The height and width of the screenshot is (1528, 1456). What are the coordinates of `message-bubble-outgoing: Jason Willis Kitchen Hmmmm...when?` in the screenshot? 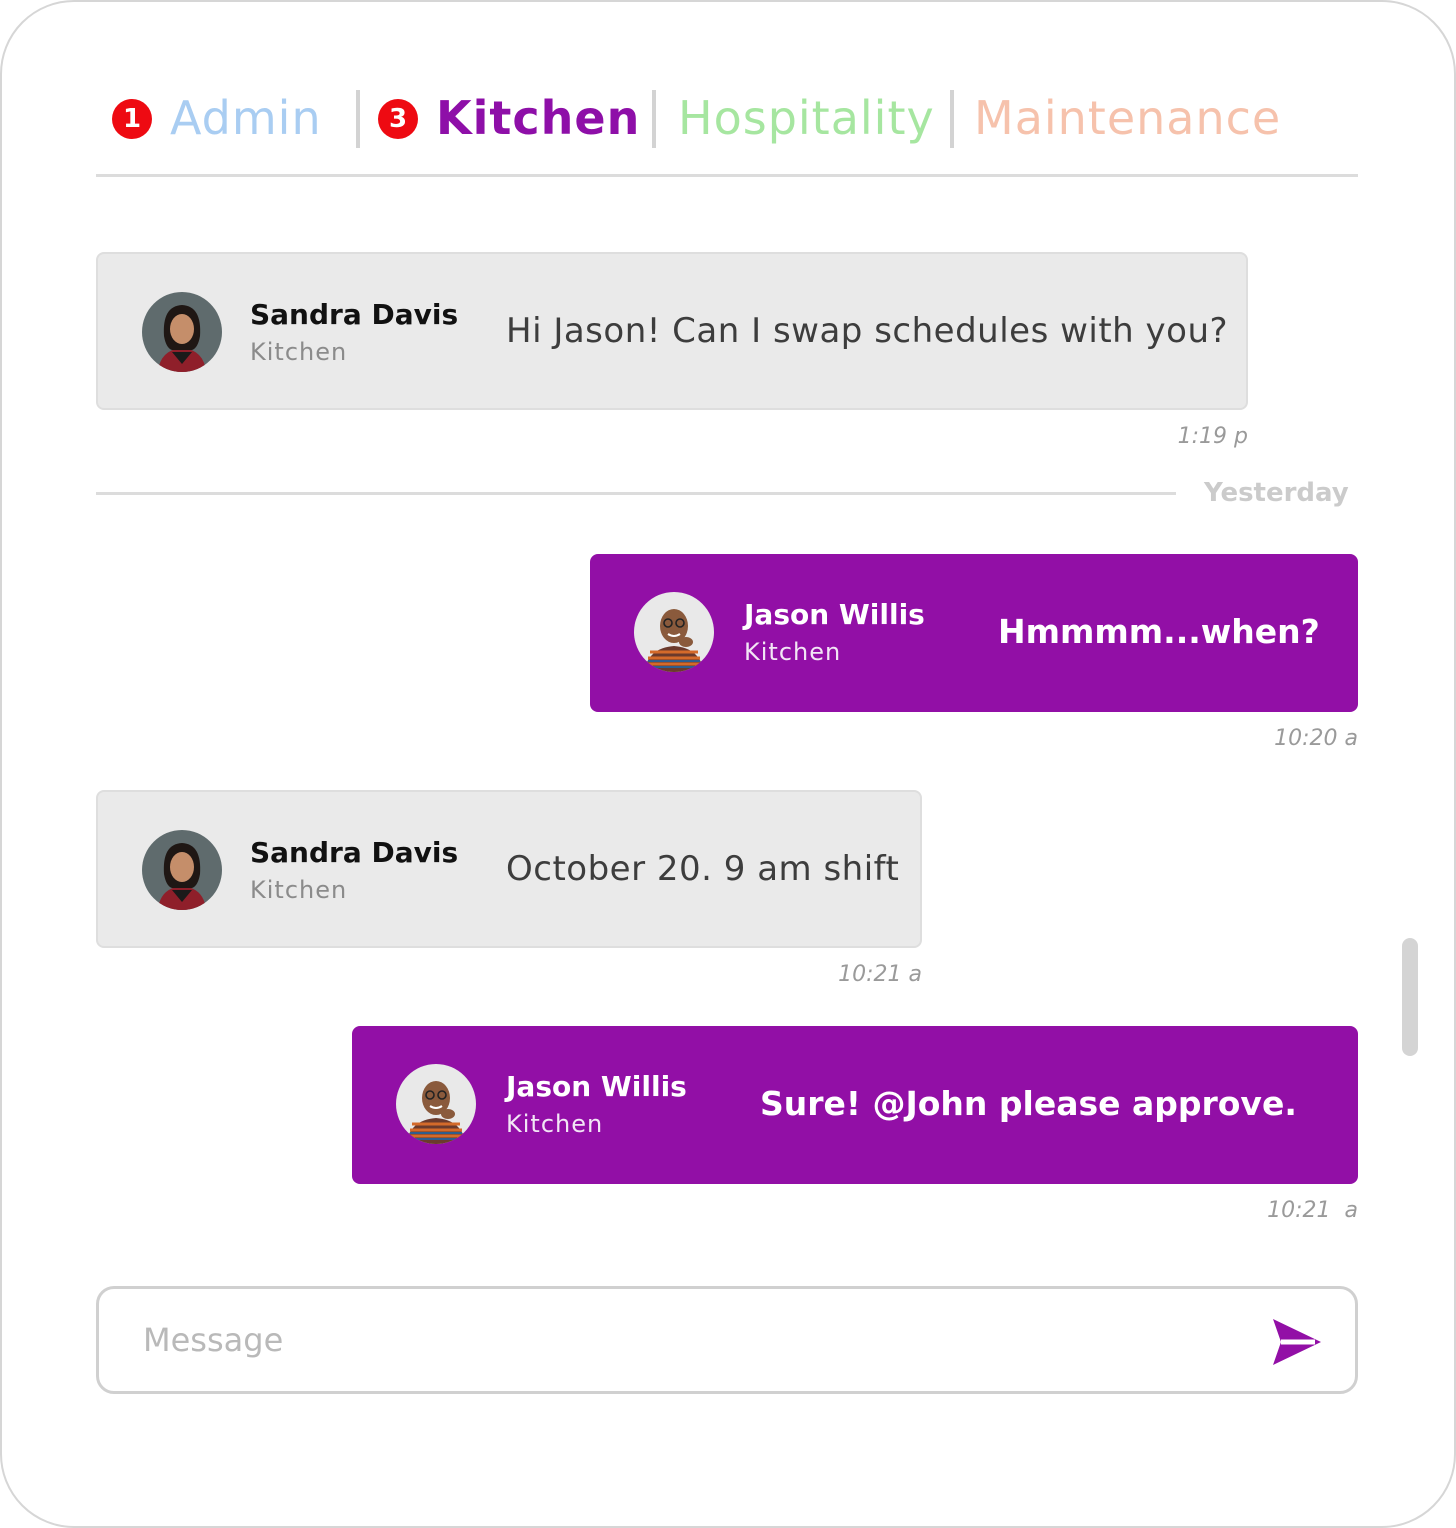 It's located at (974, 633).